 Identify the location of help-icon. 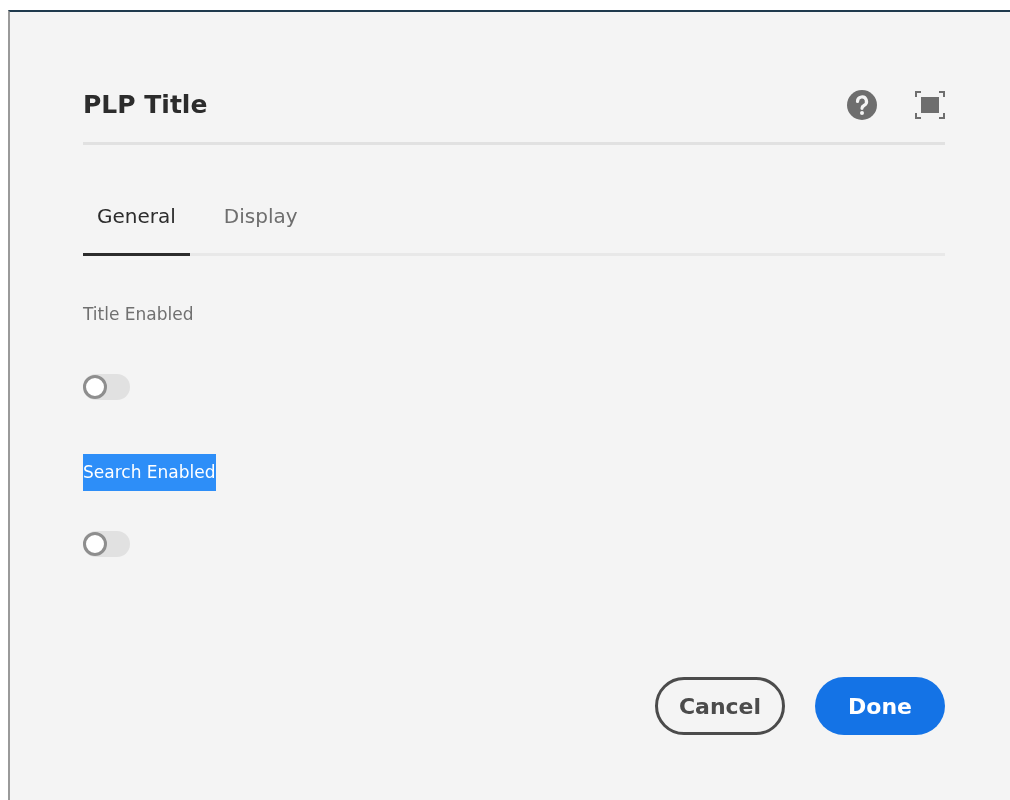
(862, 105).